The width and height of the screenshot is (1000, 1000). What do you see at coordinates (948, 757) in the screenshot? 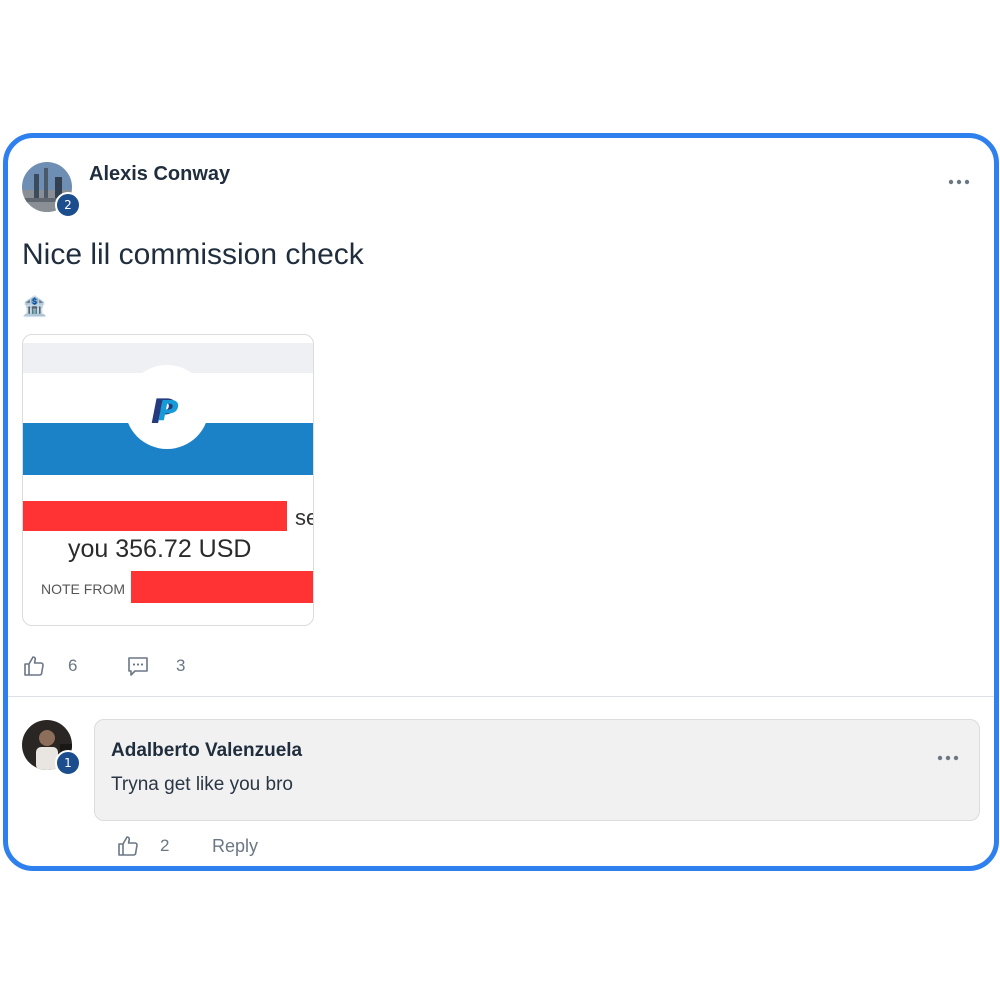
I see `comment-more-icon` at bounding box center [948, 757].